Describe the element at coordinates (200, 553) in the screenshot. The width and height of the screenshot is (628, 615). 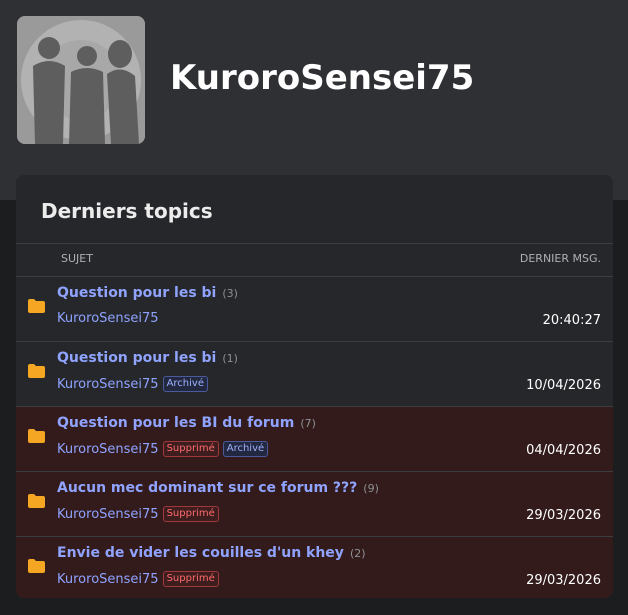
I see `topic-title-text: Envie de vider les couilles d'un khey` at that location.